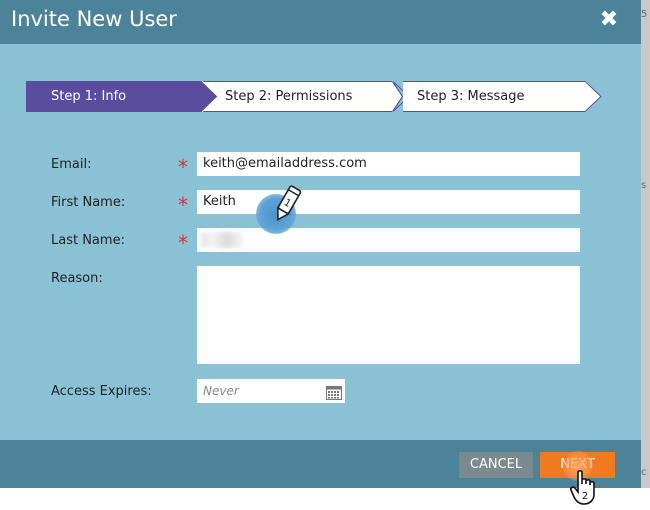  What do you see at coordinates (289, 203) in the screenshot?
I see `pencil-cursor-icon: 1` at bounding box center [289, 203].